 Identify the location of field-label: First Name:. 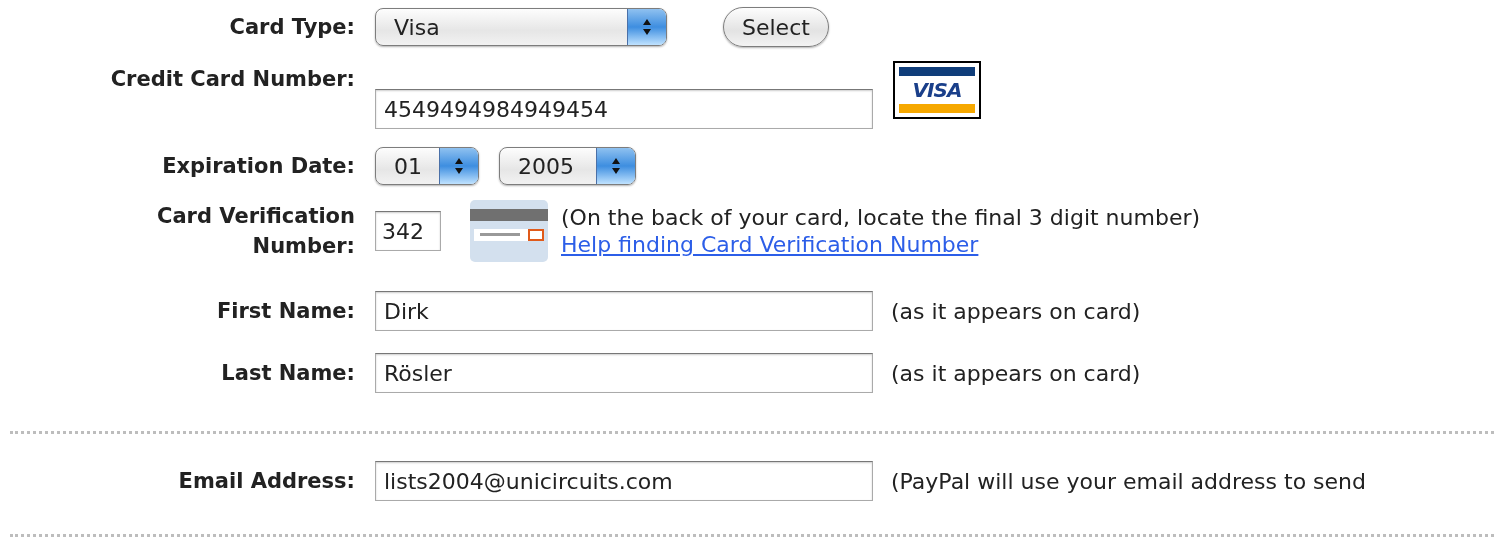
(285, 311).